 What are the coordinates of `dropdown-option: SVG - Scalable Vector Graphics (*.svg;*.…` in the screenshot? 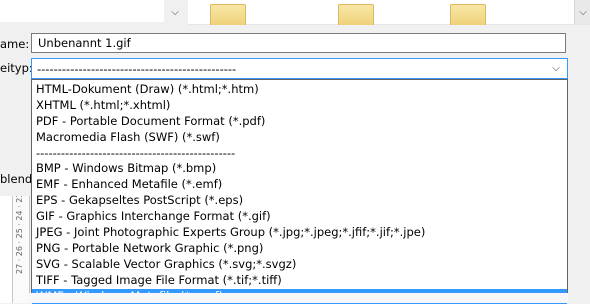 It's located at (299, 265).